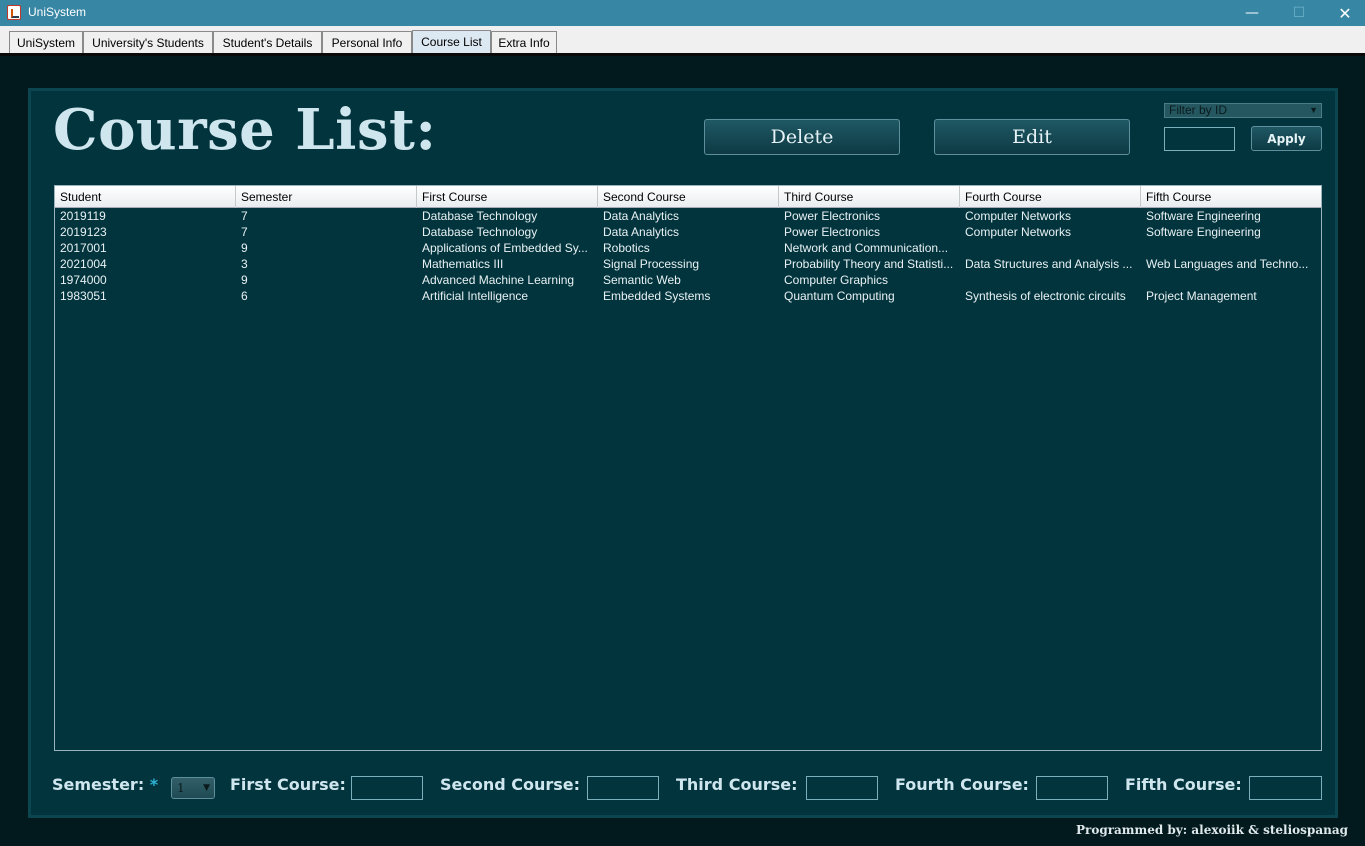  What do you see at coordinates (1199, 139) in the screenshot?
I see `filter-input` at bounding box center [1199, 139].